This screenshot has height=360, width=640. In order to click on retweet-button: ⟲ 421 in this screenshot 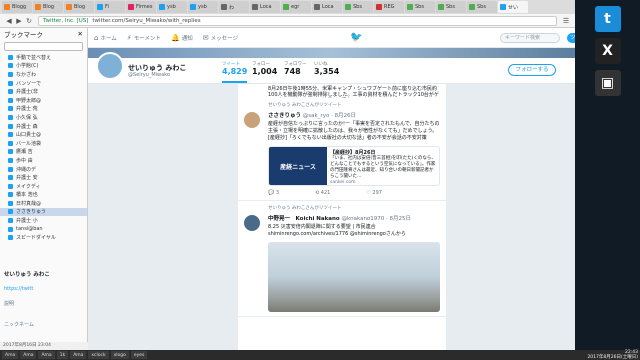, I will do `click(331, 193)`.